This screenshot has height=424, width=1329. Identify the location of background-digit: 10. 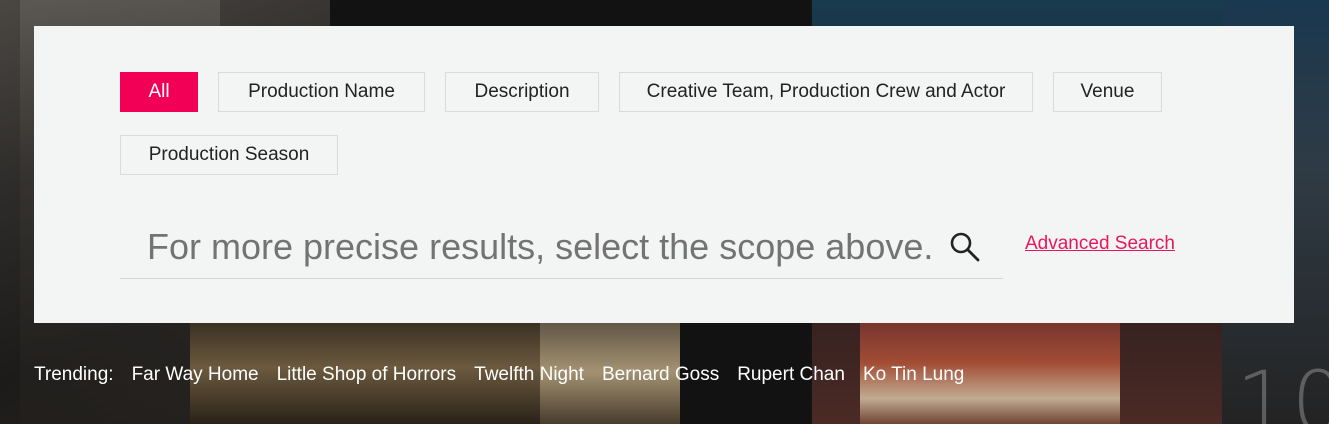
(1282, 388).